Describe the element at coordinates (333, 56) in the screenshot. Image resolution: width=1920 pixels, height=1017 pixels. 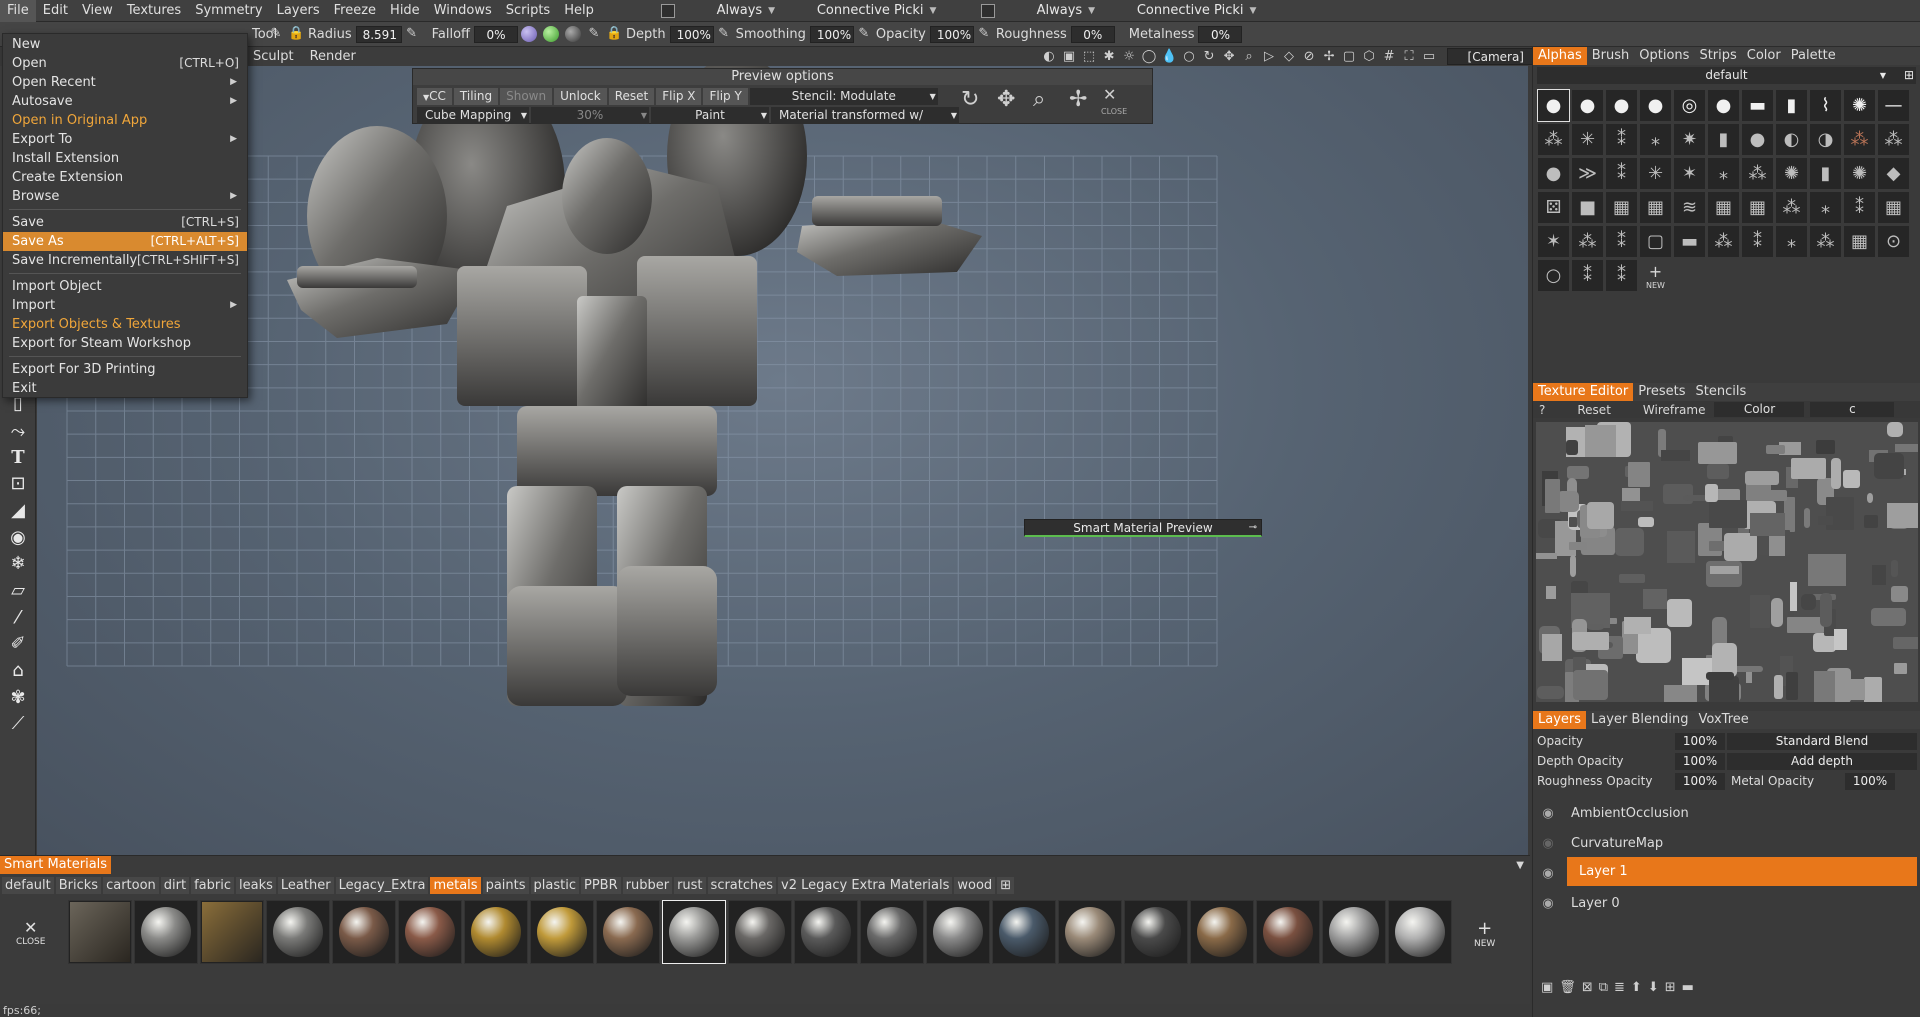
I see `render-room-tab: Render` at that location.